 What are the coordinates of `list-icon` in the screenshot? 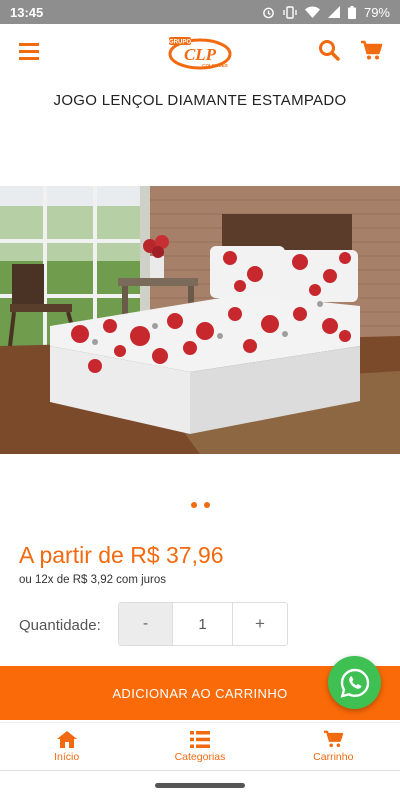 It's located at (199, 739).